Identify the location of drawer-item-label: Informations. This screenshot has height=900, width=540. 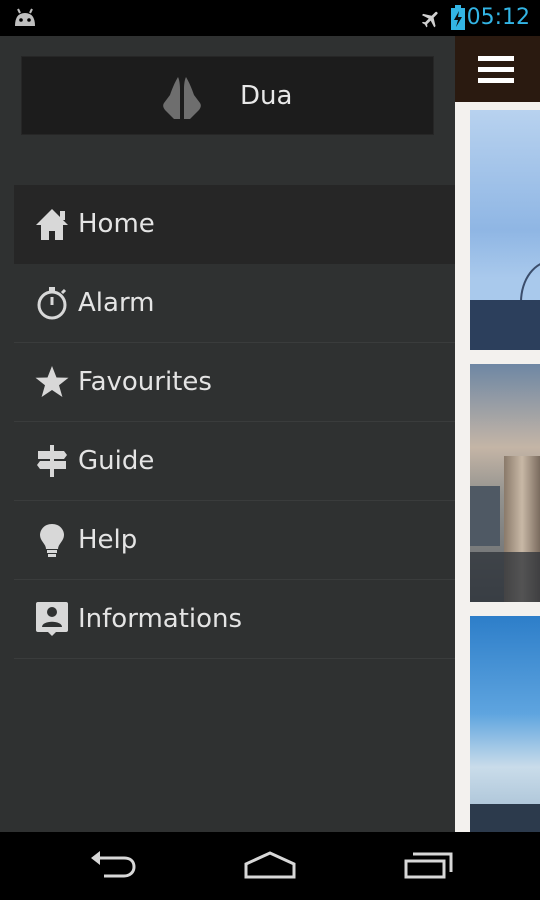
(160, 619).